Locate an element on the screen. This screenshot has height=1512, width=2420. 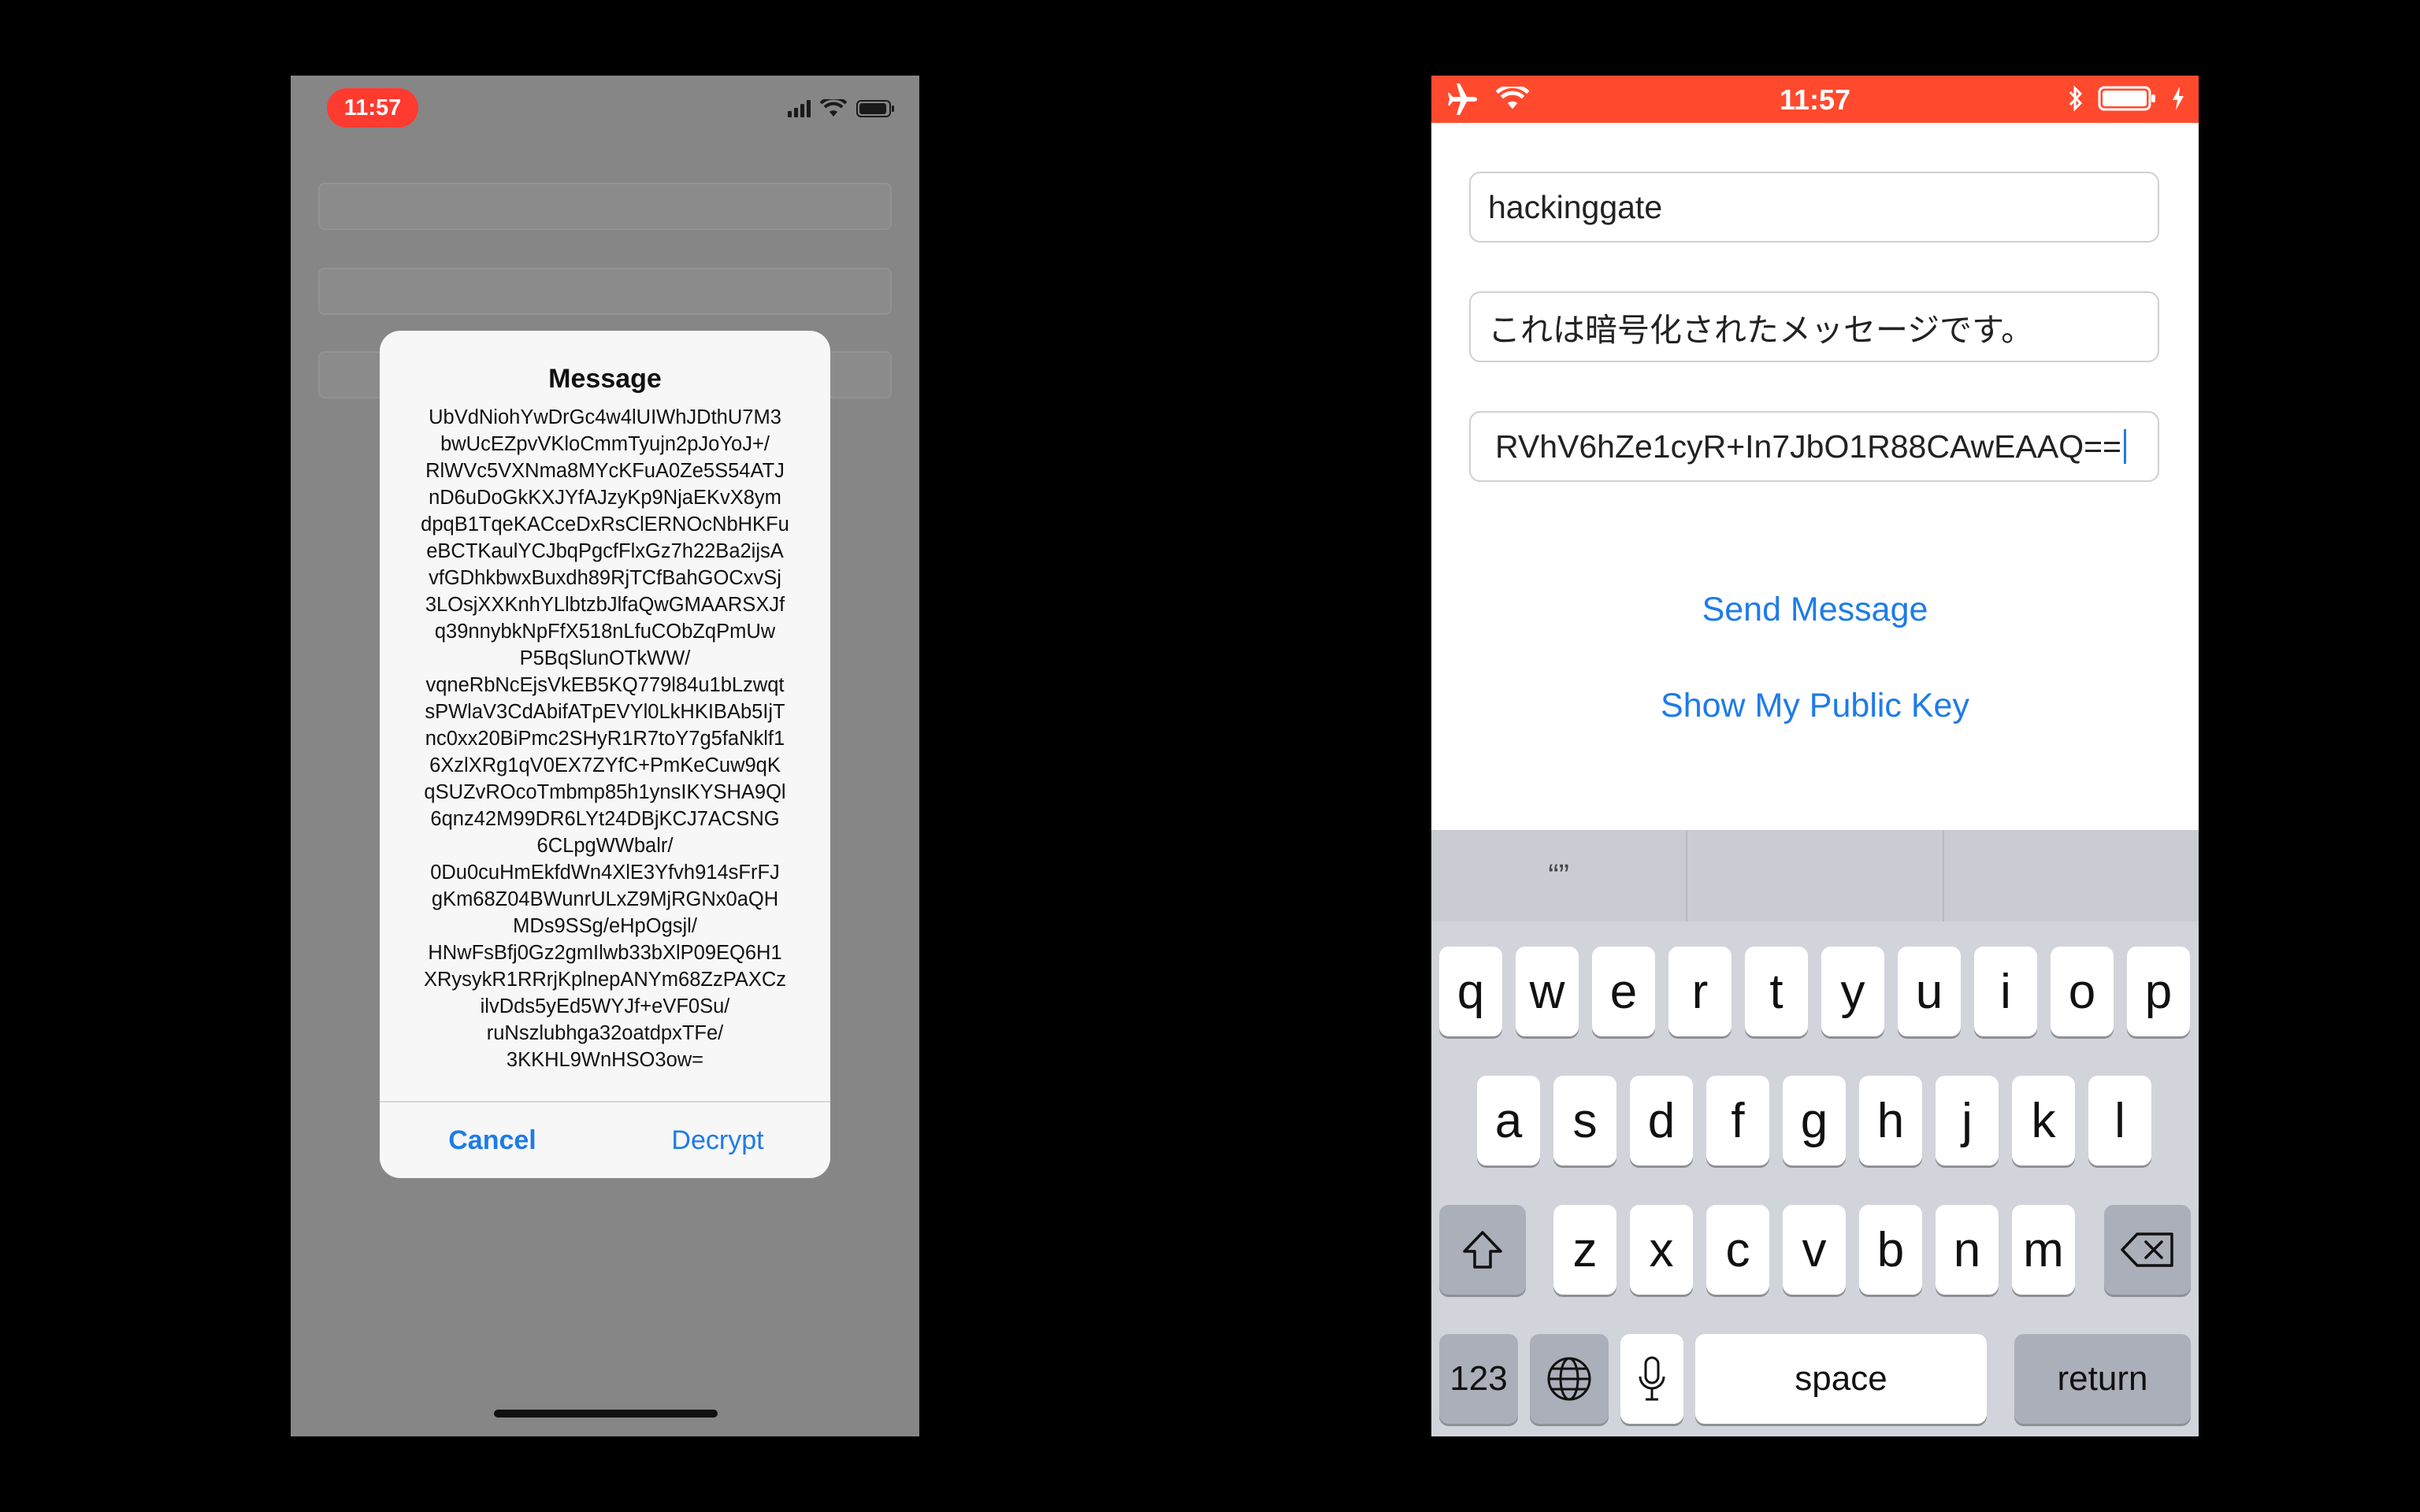
status-icons is located at coordinates (842, 108).